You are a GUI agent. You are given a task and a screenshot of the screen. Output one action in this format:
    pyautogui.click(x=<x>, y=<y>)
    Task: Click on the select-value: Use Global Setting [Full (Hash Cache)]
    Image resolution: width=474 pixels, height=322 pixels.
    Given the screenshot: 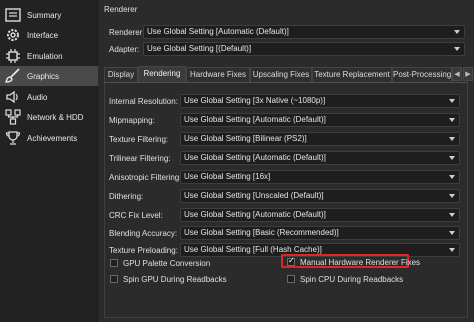 What is the action you would take?
    pyautogui.click(x=253, y=249)
    